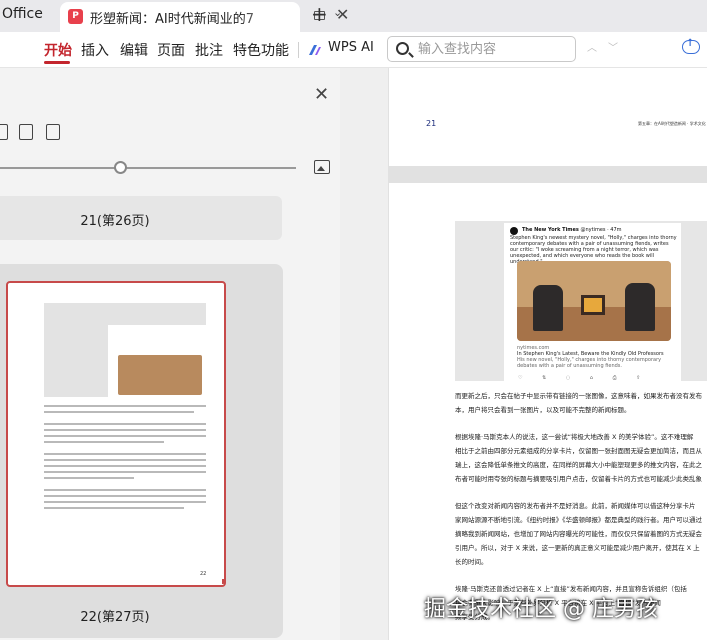  What do you see at coordinates (584, 378) in the screenshot?
I see `tweet-action-icons: ♡ ⇅ ◌ ⌂ ⎙ ⇪` at bounding box center [584, 378].